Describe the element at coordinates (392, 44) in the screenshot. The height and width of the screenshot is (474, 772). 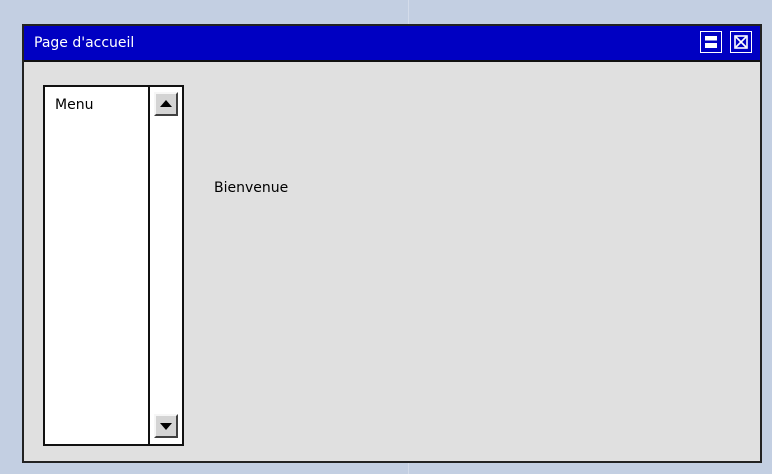
I see `title-bar: Page d'accueil` at that location.